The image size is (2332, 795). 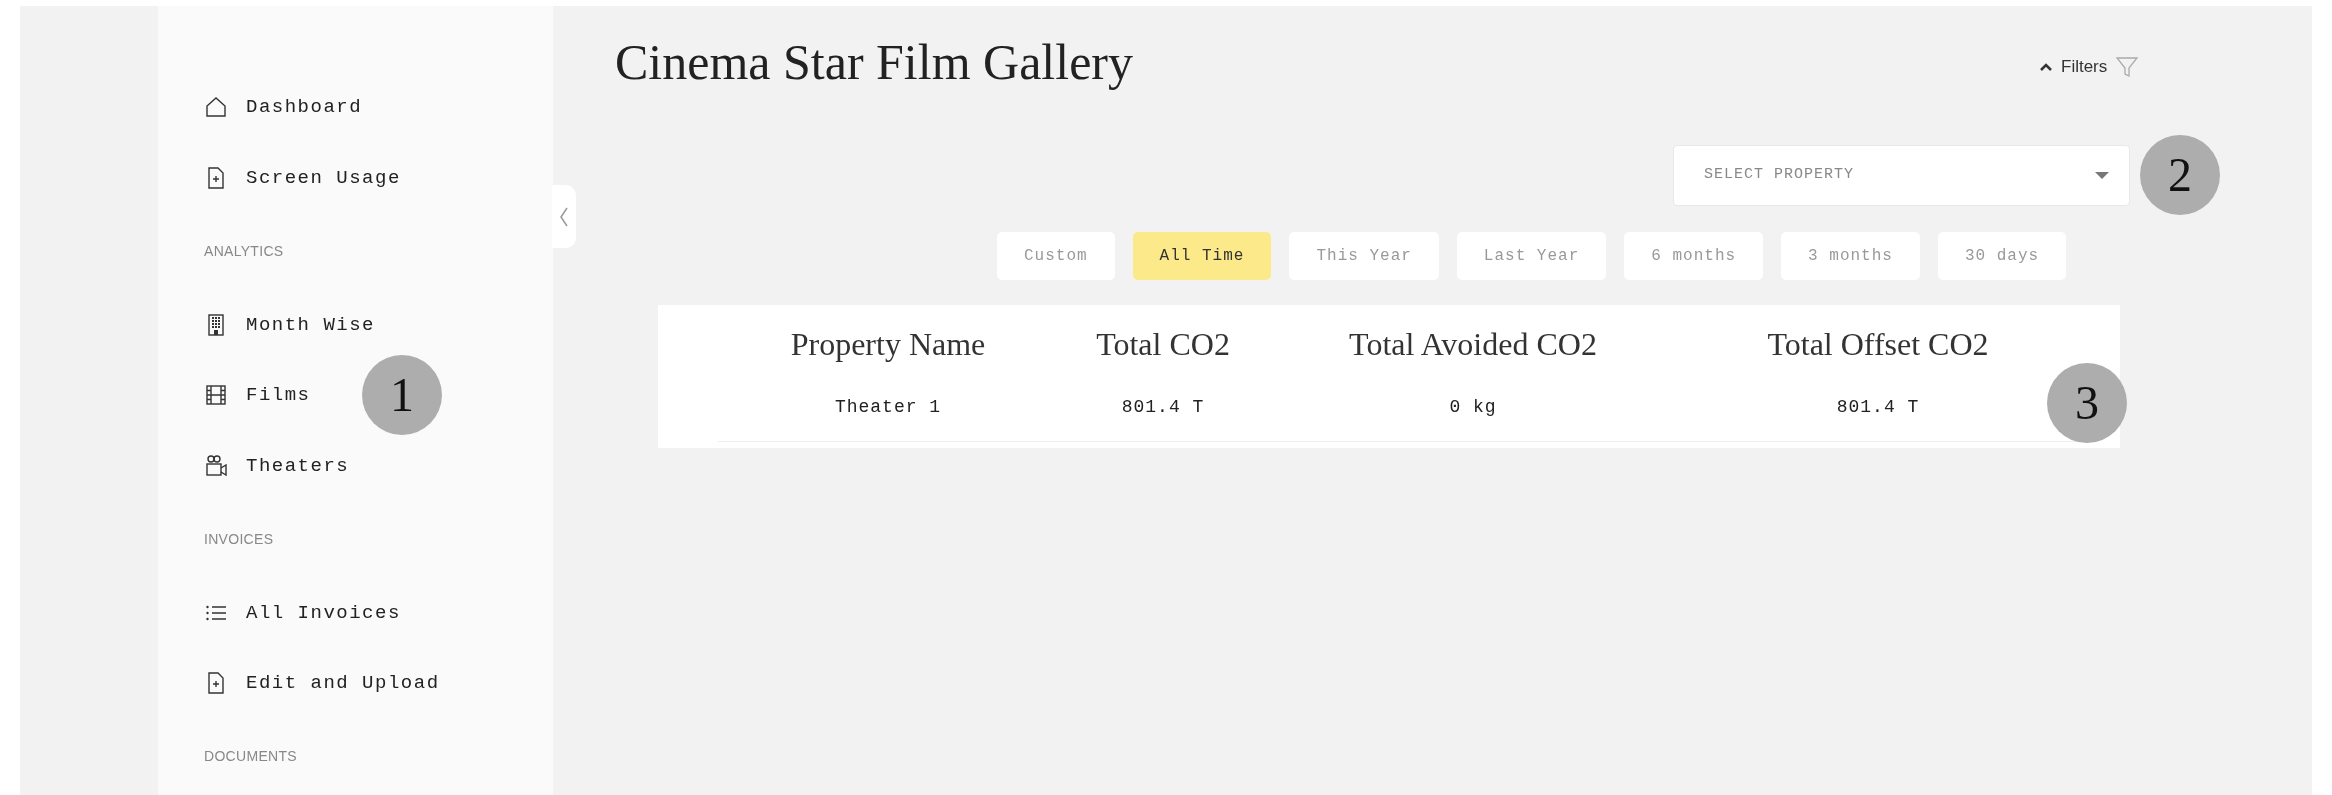 What do you see at coordinates (216, 465) in the screenshot?
I see `video-camera-icon` at bounding box center [216, 465].